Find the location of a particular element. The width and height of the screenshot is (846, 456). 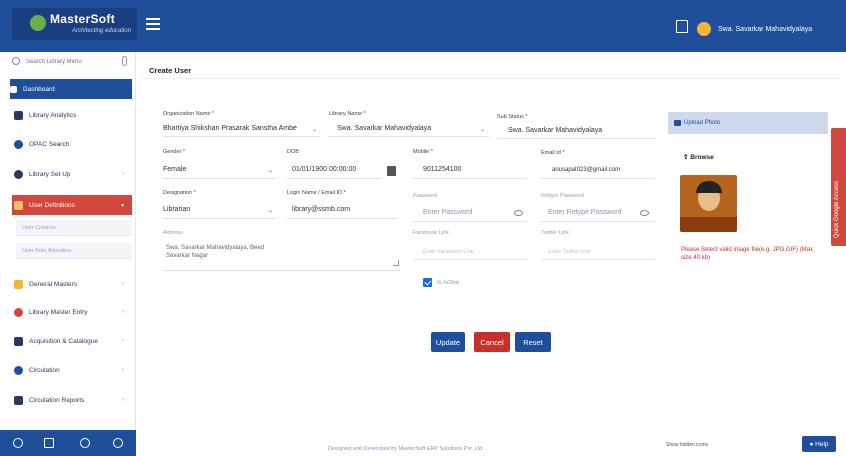

home-icon is located at coordinates (13, 89).